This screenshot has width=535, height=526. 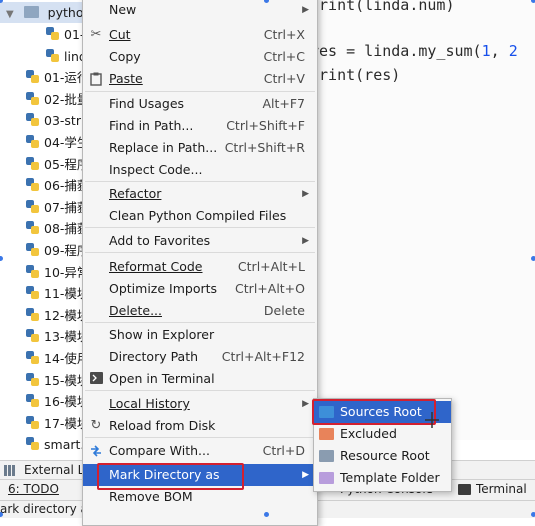 What do you see at coordinates (432, 420) in the screenshot?
I see `cursor-icon` at bounding box center [432, 420].